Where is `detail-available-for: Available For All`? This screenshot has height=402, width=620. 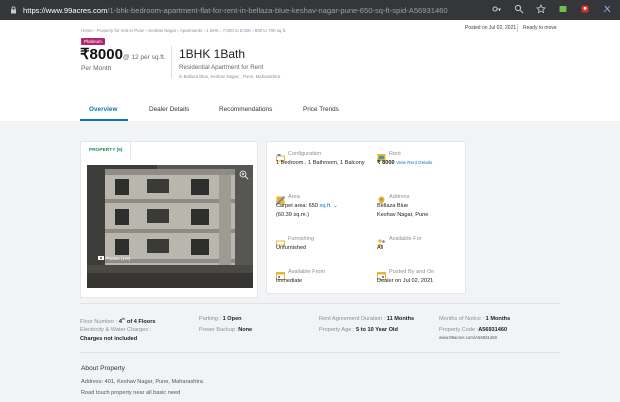
detail-available-for: Available For All is located at coordinates (424, 247).